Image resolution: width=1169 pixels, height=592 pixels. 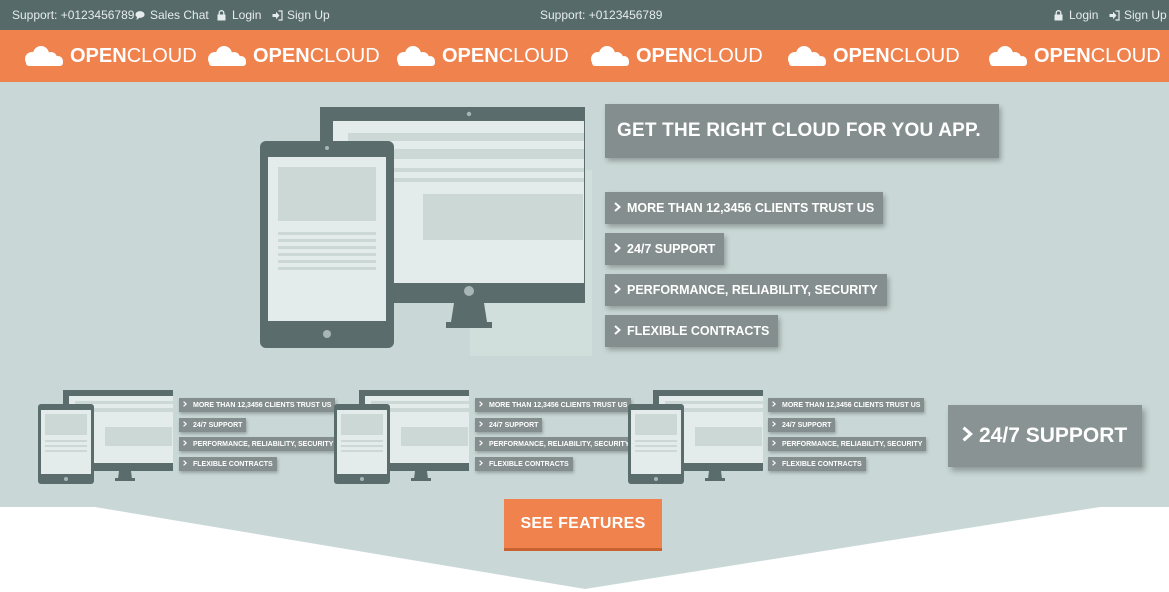 I want to click on signup-label-right: Sign Up, so click(x=1145, y=15).